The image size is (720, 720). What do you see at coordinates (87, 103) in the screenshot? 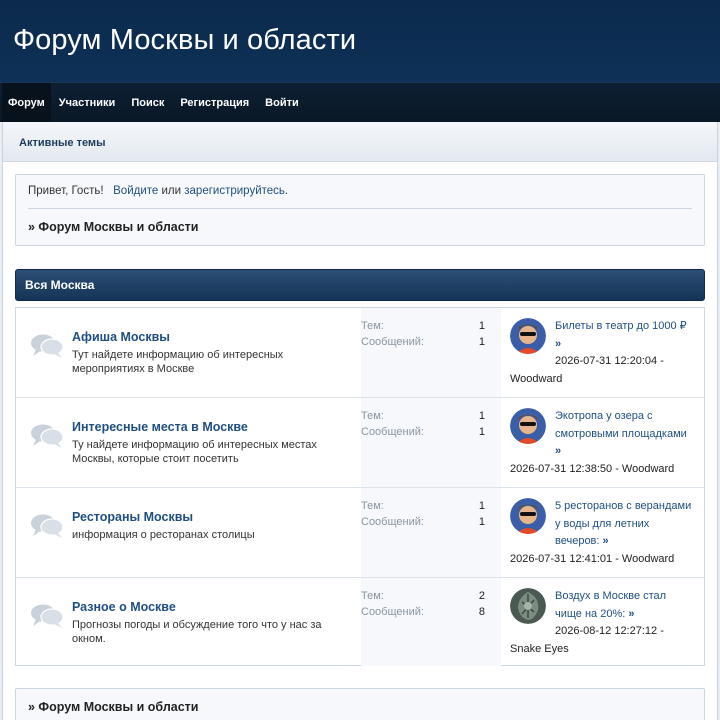
I see `nav-members: Участники` at bounding box center [87, 103].